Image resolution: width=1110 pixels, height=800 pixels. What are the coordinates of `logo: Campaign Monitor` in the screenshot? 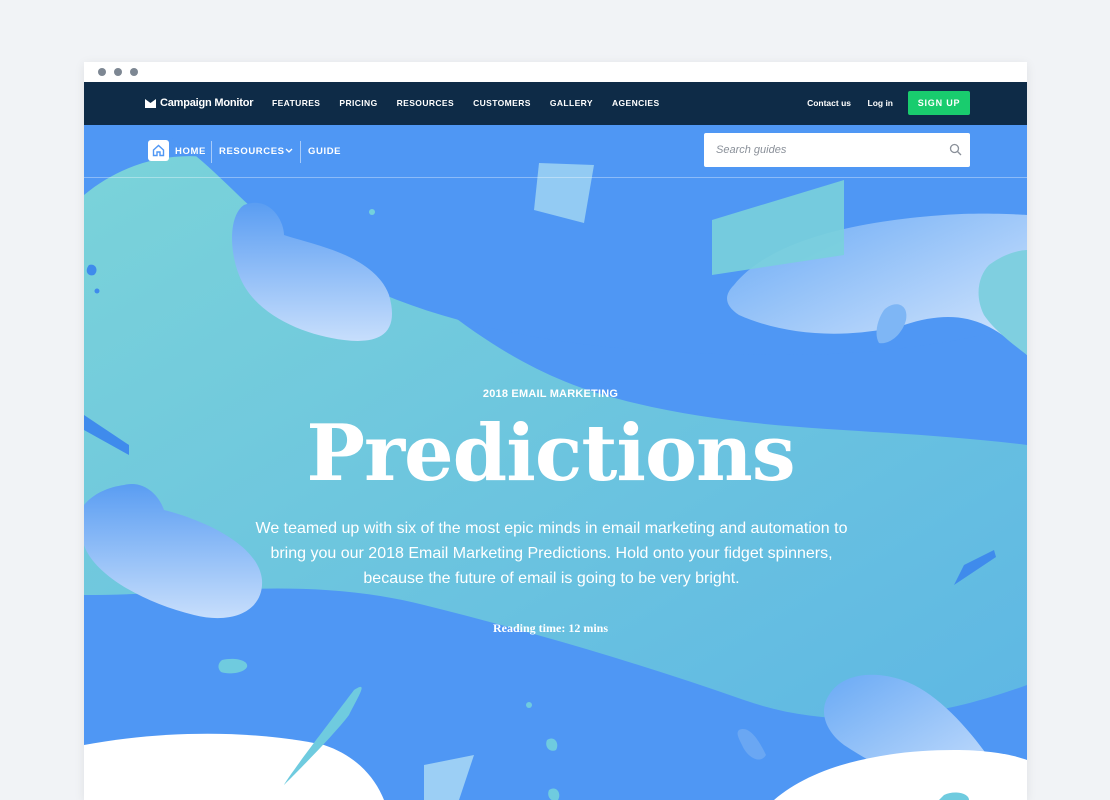 It's located at (199, 103).